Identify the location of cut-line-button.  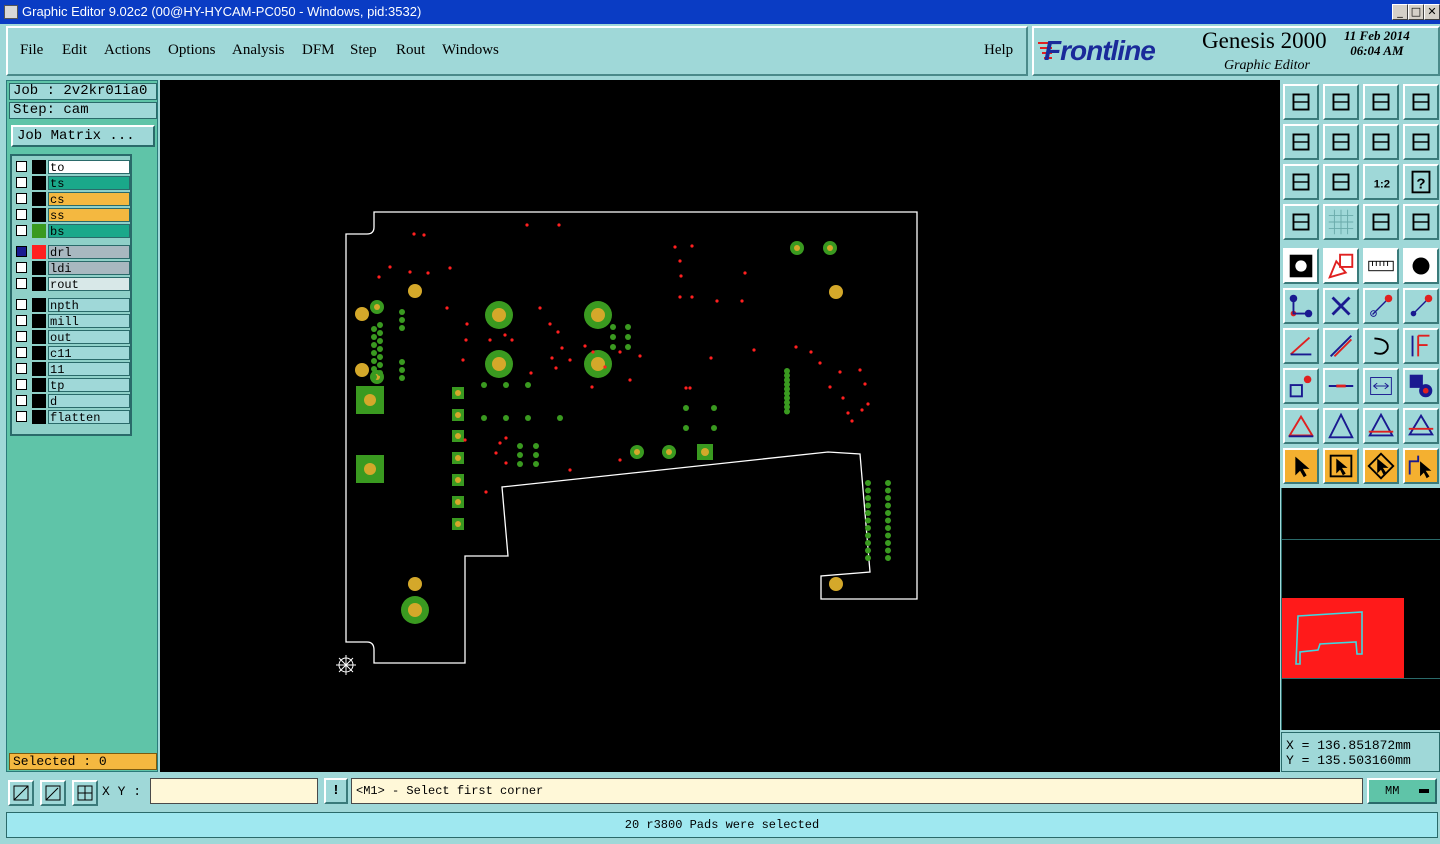
(1341, 386).